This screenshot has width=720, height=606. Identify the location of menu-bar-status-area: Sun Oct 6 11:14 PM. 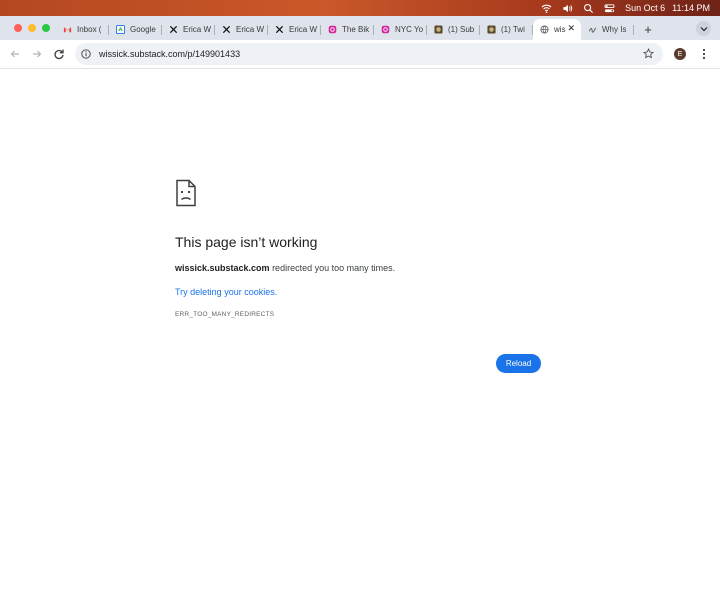
(625, 8).